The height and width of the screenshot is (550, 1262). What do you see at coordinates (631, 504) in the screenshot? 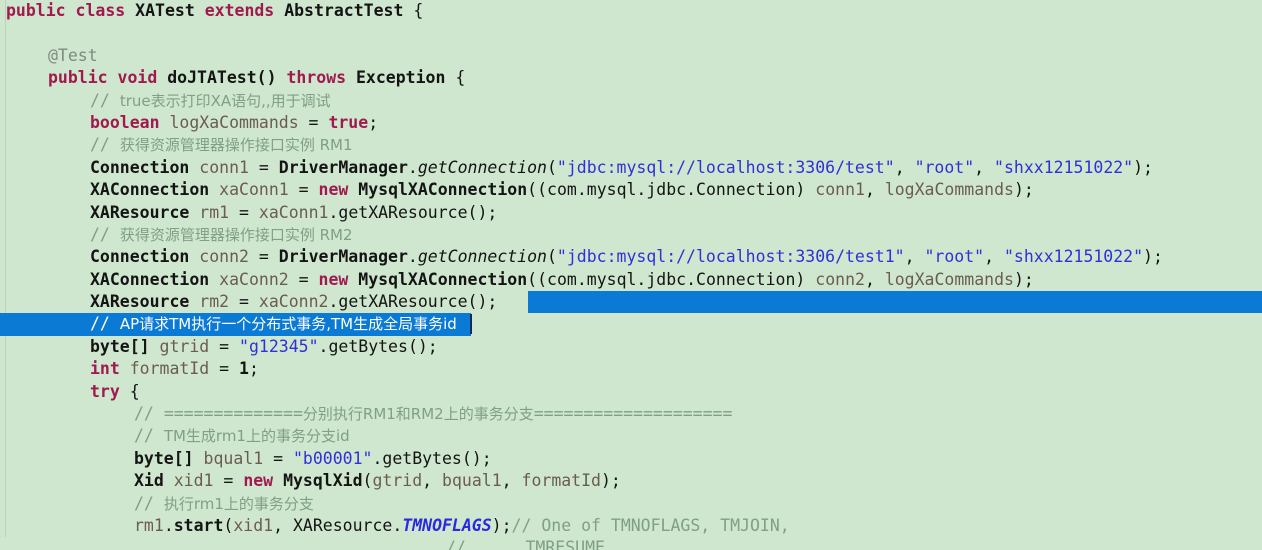
I see `code-line-23: // 执行rm1上的事务分支` at bounding box center [631, 504].